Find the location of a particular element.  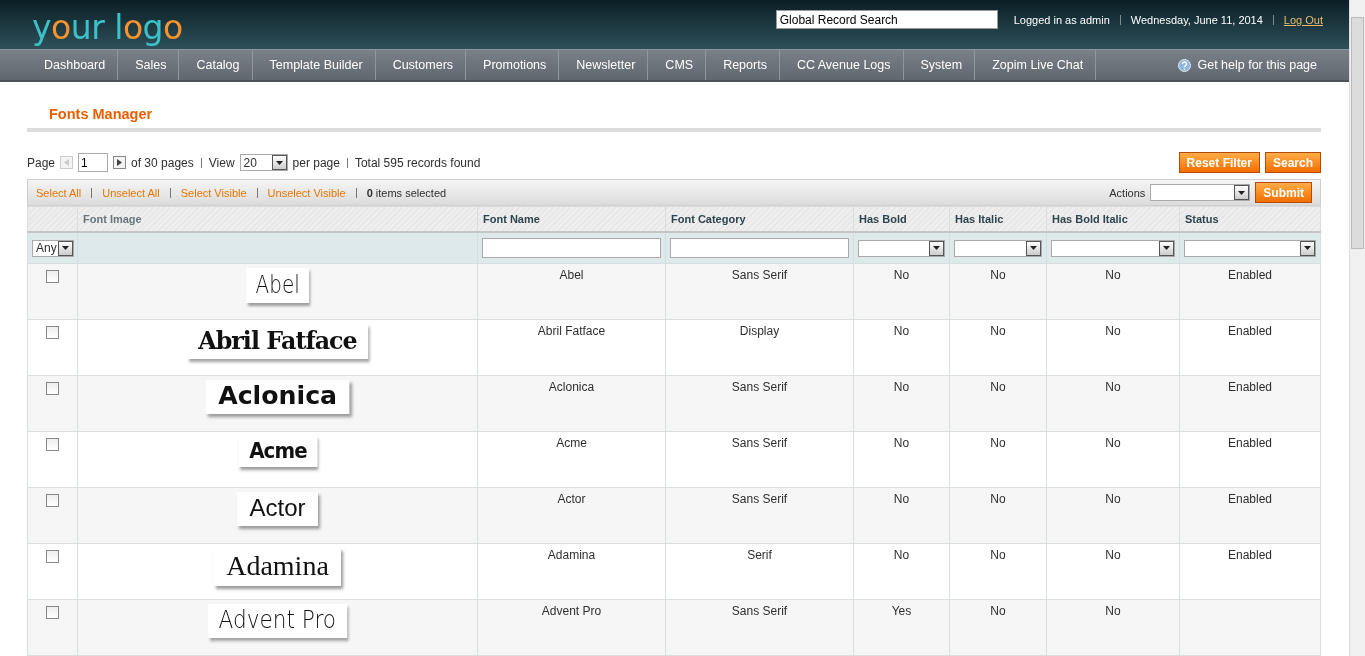

nav-item: Catalog is located at coordinates (216, 65).